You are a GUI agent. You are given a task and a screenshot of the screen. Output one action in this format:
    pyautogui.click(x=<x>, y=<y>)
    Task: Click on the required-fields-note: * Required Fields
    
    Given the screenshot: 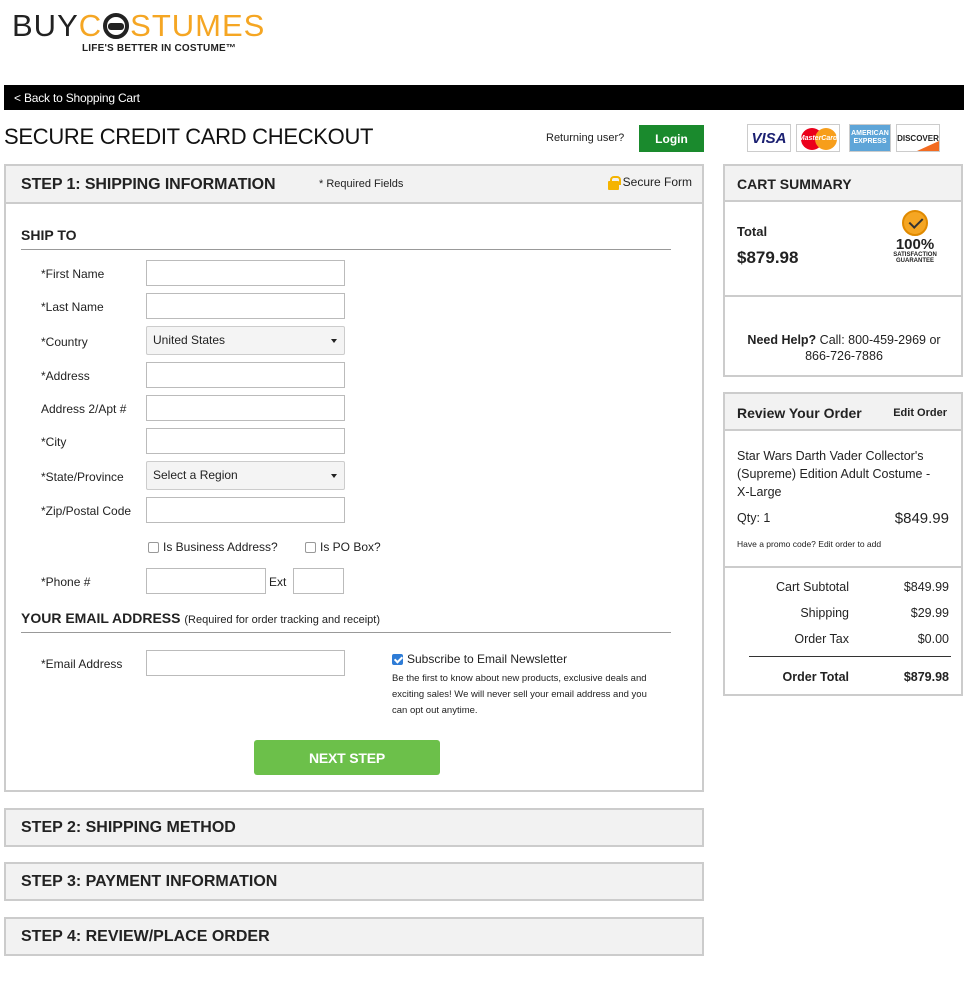 What is the action you would take?
    pyautogui.click(x=361, y=184)
    